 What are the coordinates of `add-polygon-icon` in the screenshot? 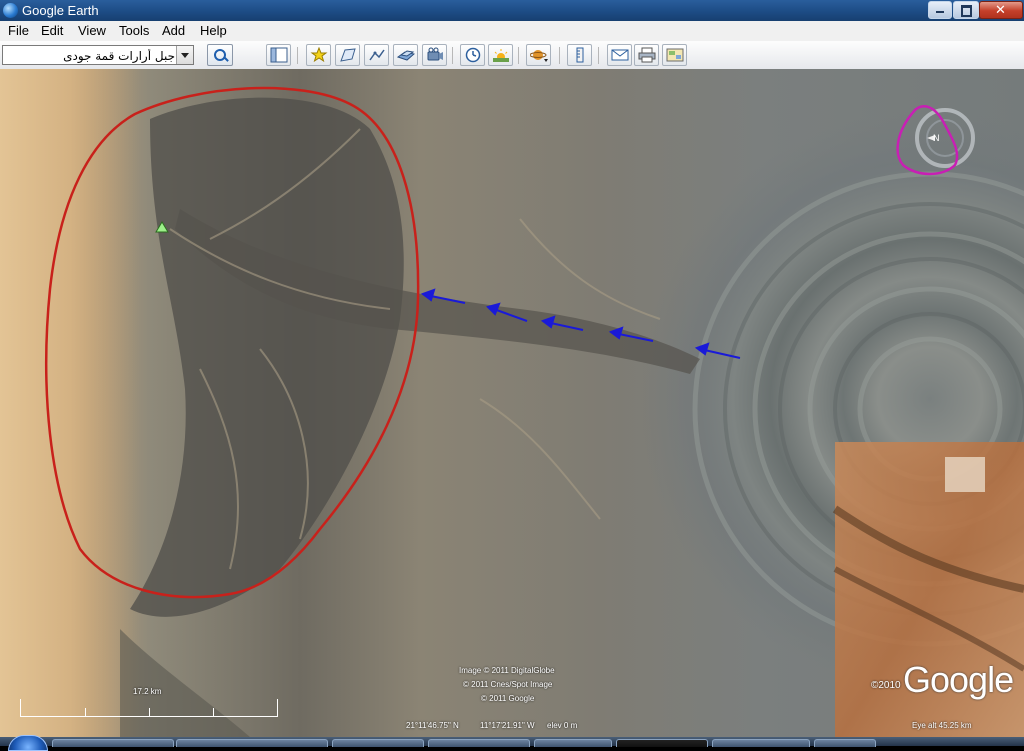 It's located at (348, 55).